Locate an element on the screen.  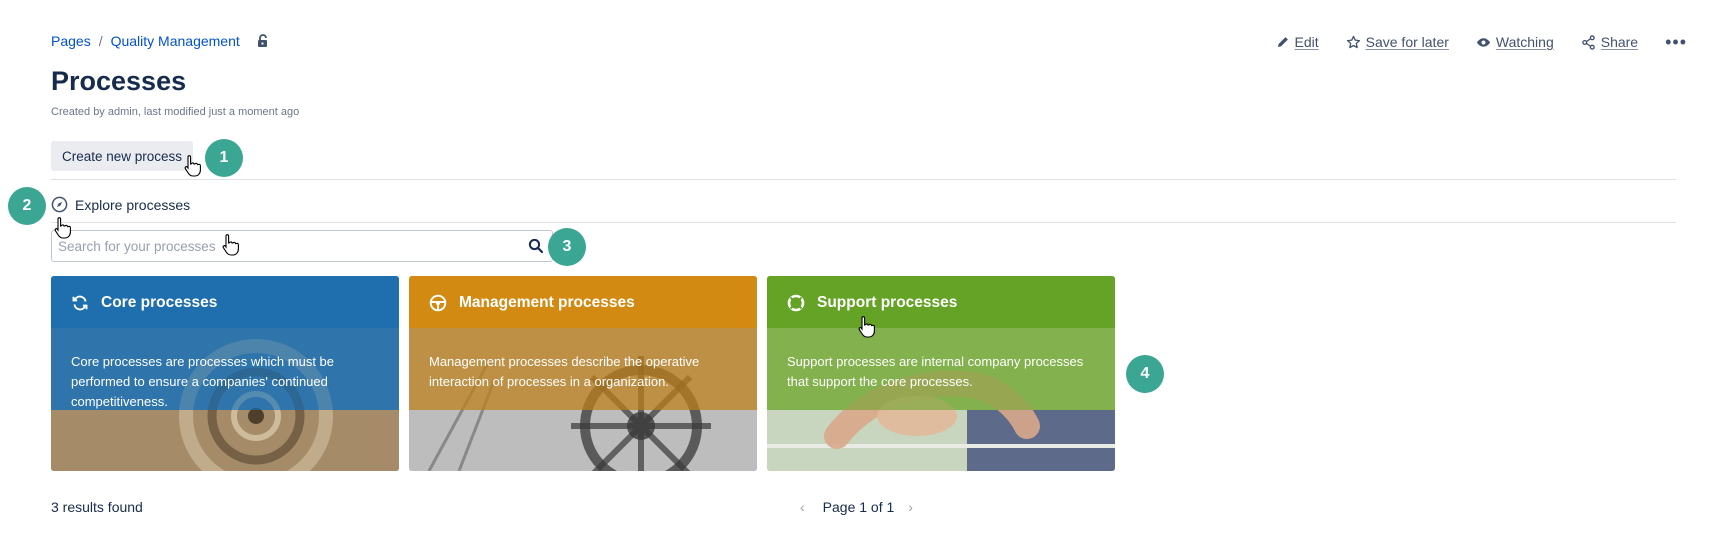
results-count: 3 results found is located at coordinates (97, 507).